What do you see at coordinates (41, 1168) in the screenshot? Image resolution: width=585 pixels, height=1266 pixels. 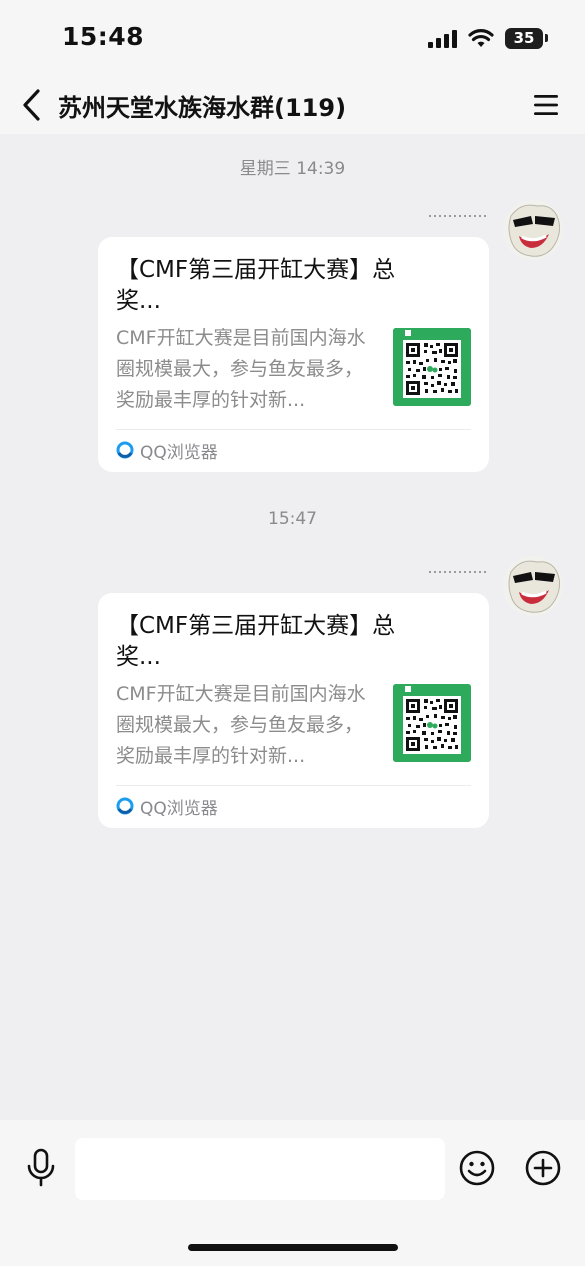 I see `microphone-icon` at bounding box center [41, 1168].